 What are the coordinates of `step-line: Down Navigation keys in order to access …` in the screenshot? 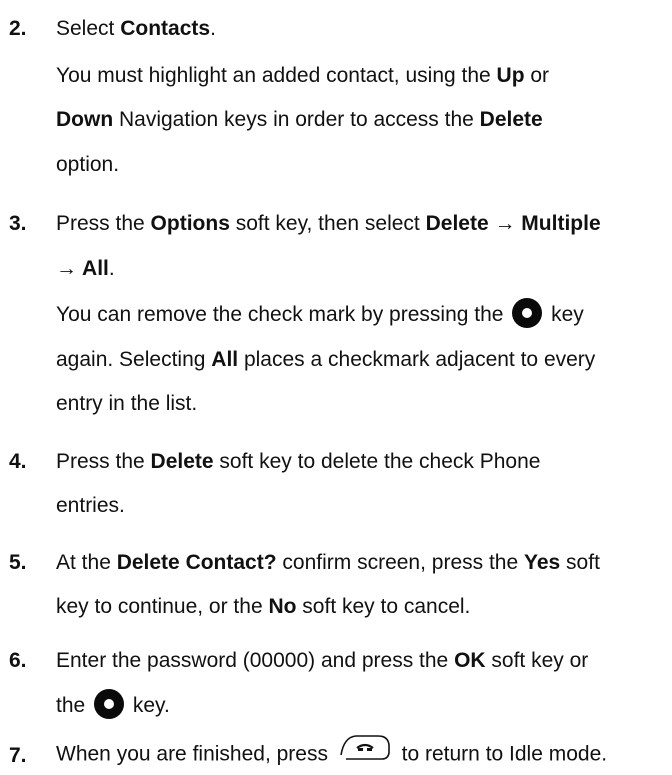 It's located at (299, 119).